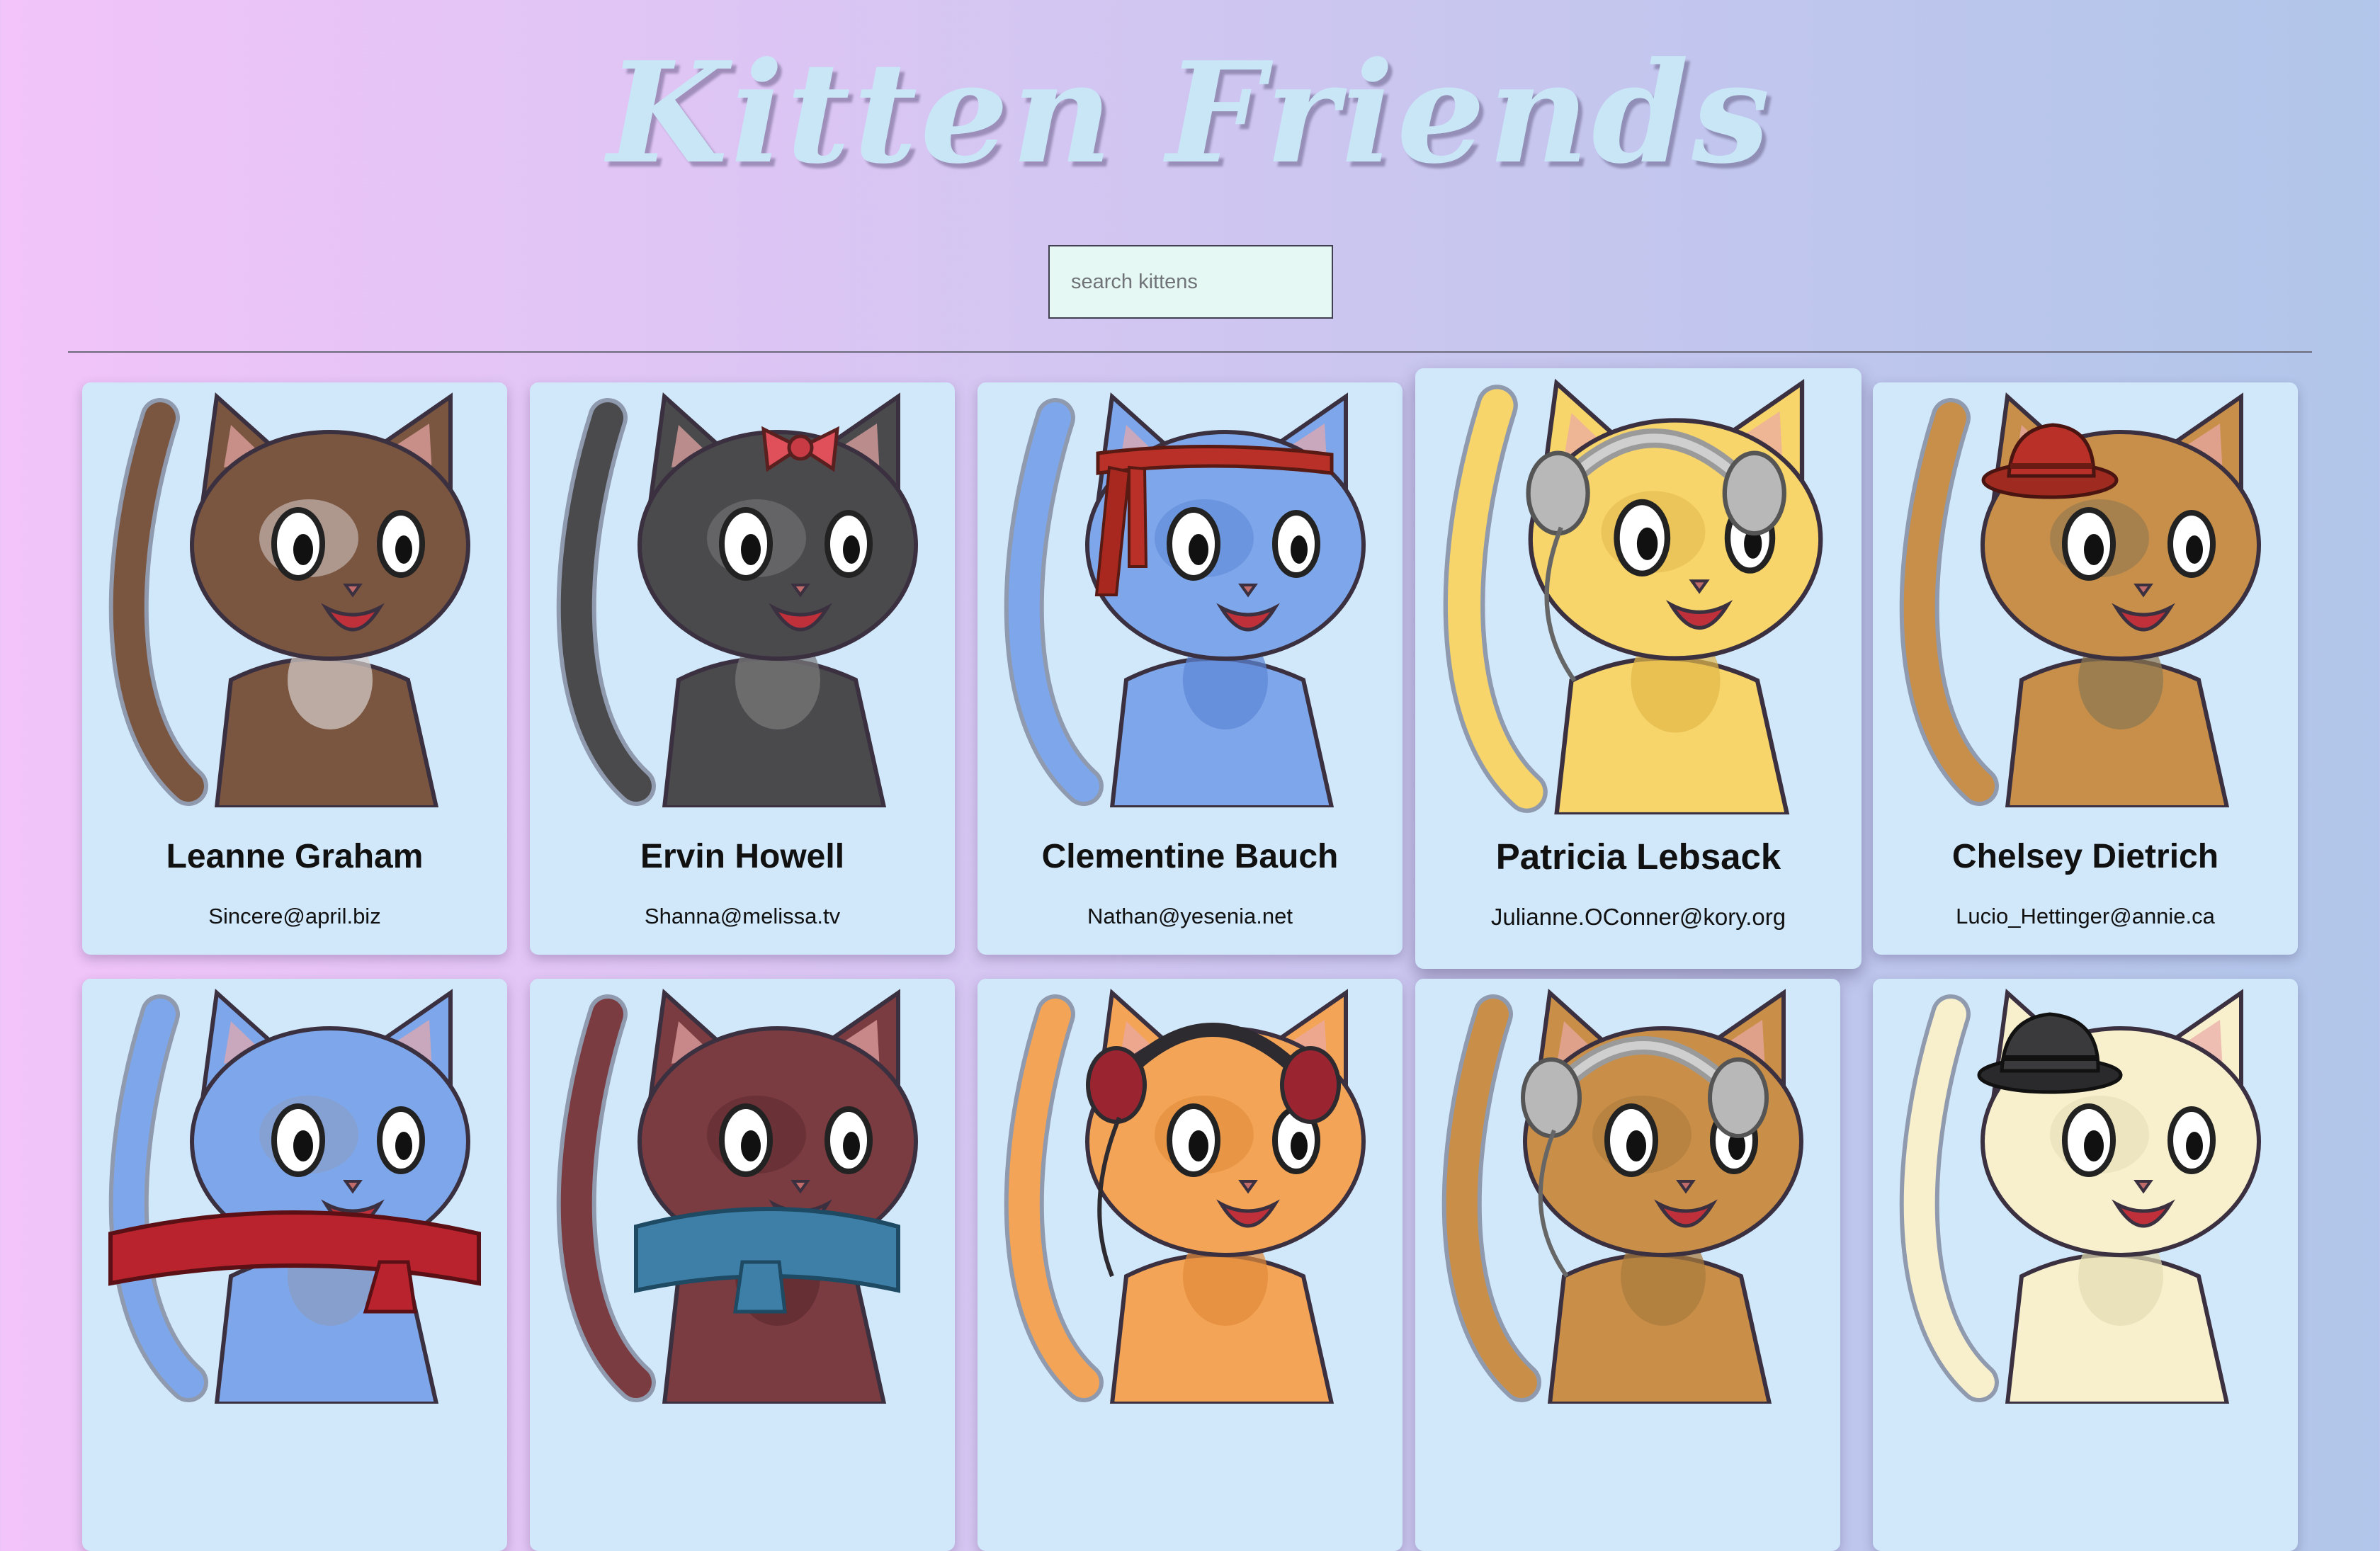 This screenshot has height=1551, width=2380. Describe the element at coordinates (1638, 917) in the screenshot. I see `kitten-email: Julianne.OConner@kory.org` at that location.